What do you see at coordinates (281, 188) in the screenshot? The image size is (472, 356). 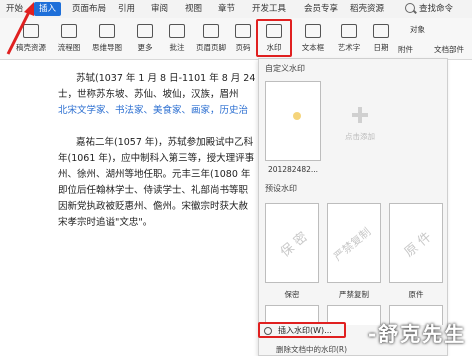 I see `preset-watermark-title: 预设水印` at bounding box center [281, 188].